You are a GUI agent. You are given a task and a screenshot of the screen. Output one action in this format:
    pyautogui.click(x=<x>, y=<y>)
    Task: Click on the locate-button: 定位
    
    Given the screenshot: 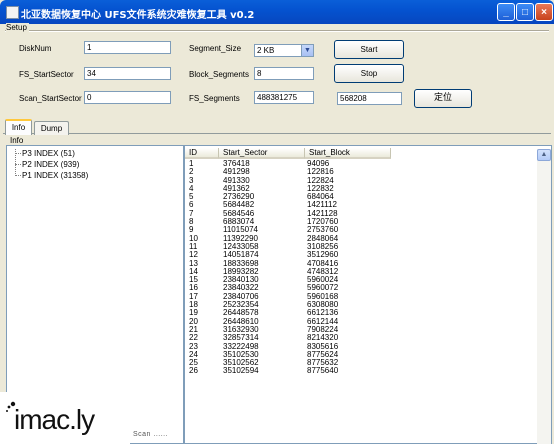 What is the action you would take?
    pyautogui.click(x=443, y=98)
    